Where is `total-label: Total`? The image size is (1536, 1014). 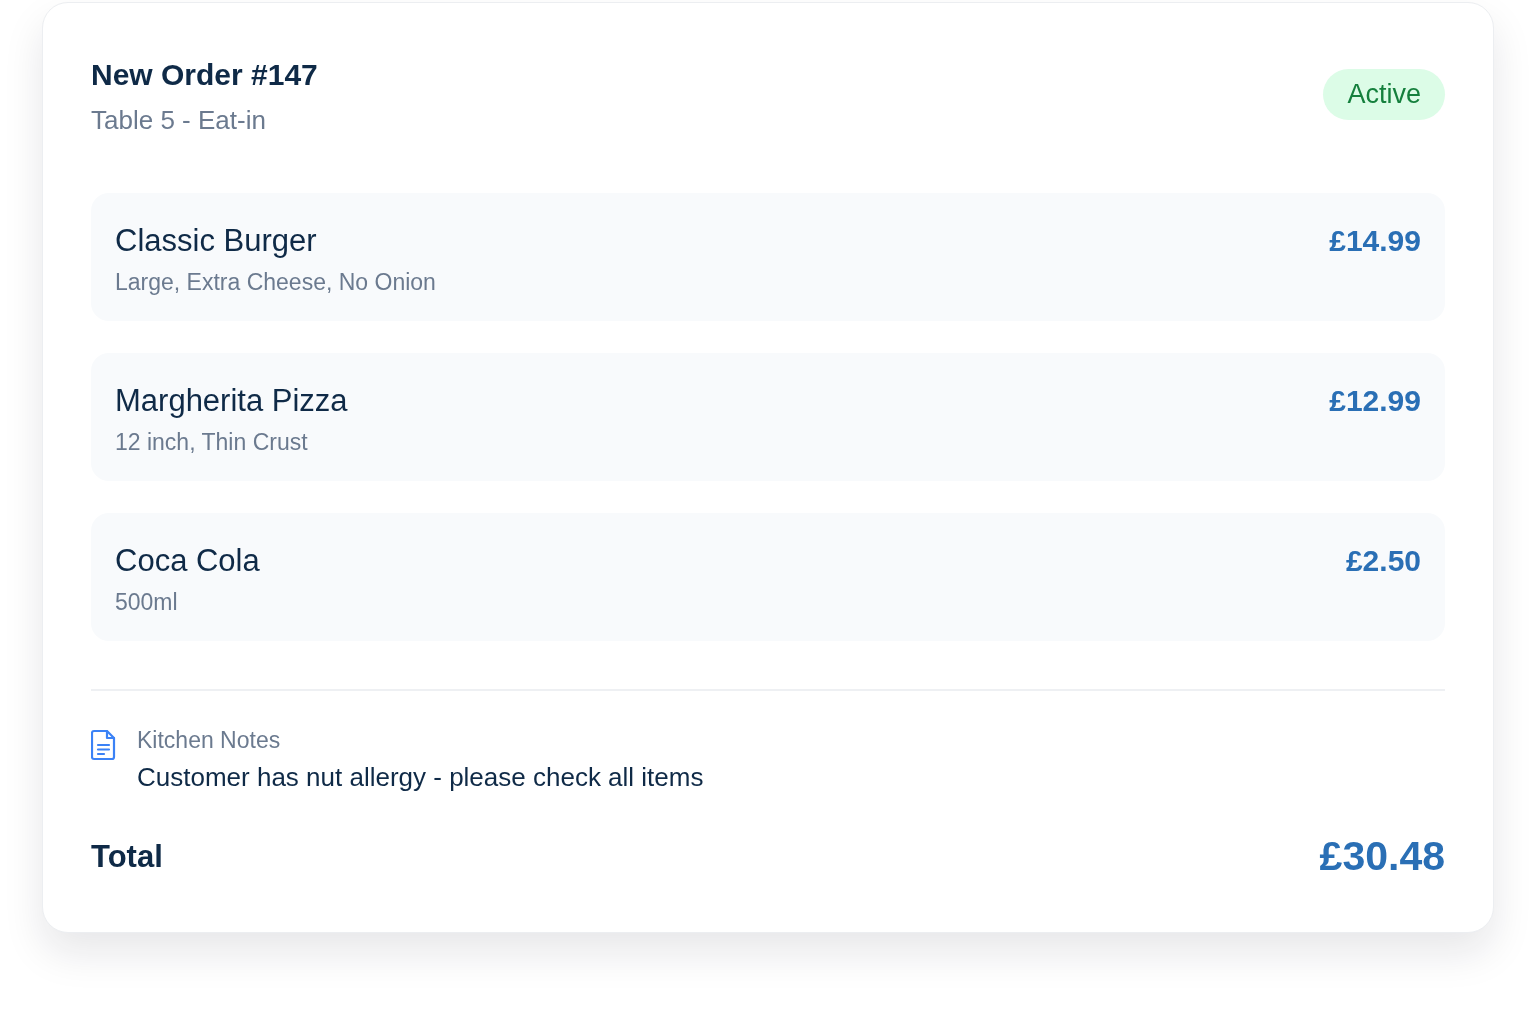 total-label: Total is located at coordinates (127, 856).